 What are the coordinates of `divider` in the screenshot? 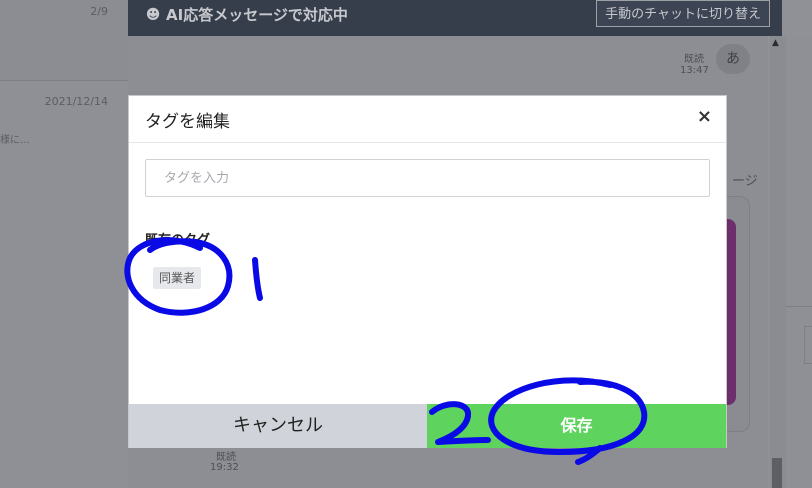 It's located at (799, 306).